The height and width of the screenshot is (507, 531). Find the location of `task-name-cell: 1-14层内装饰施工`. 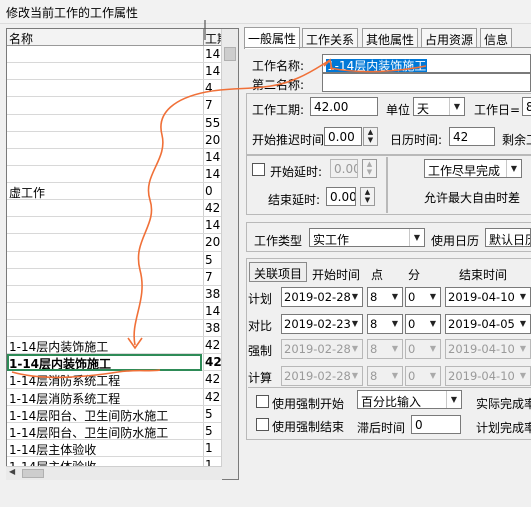

task-name-cell: 1-14层内装饰施工 is located at coordinates (104, 363).